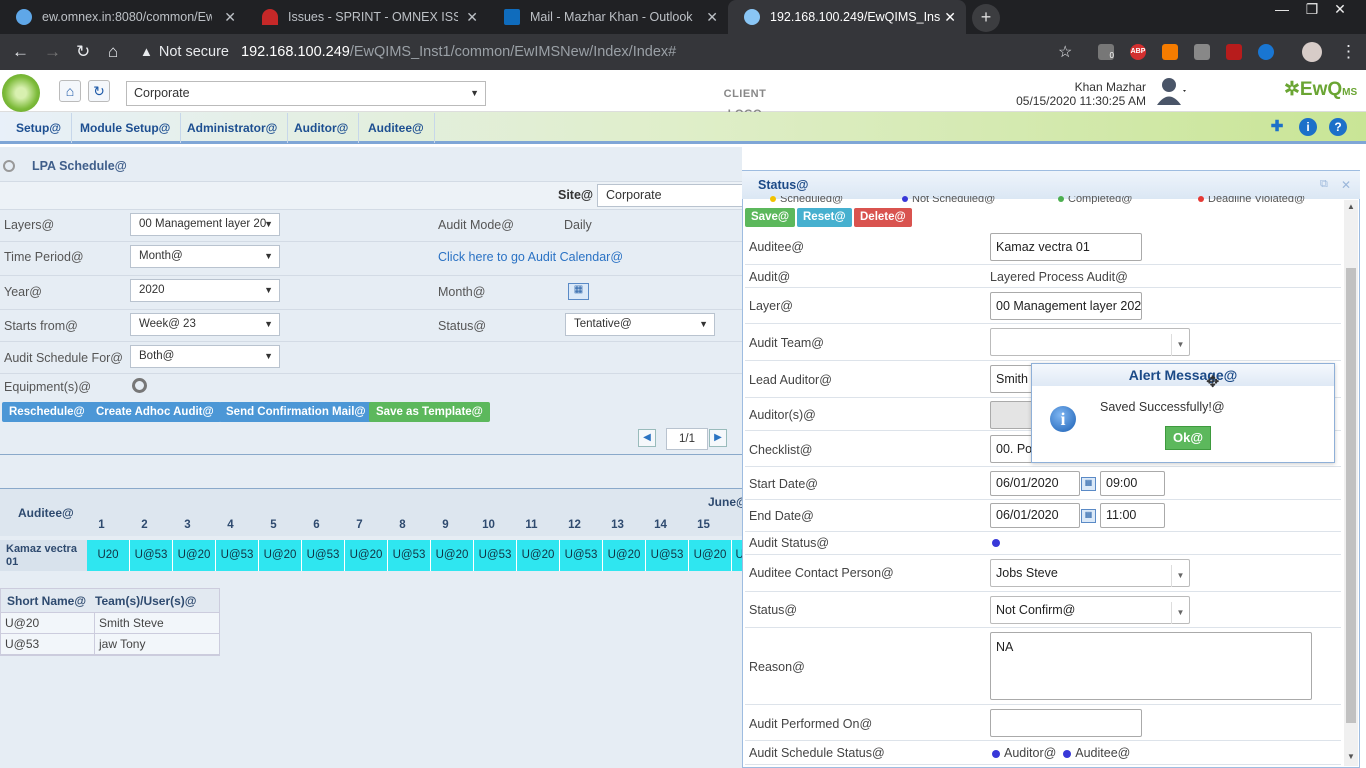 The width and height of the screenshot is (1366, 768). What do you see at coordinates (986, 18) in the screenshot?
I see `new-tab-button: +` at bounding box center [986, 18].